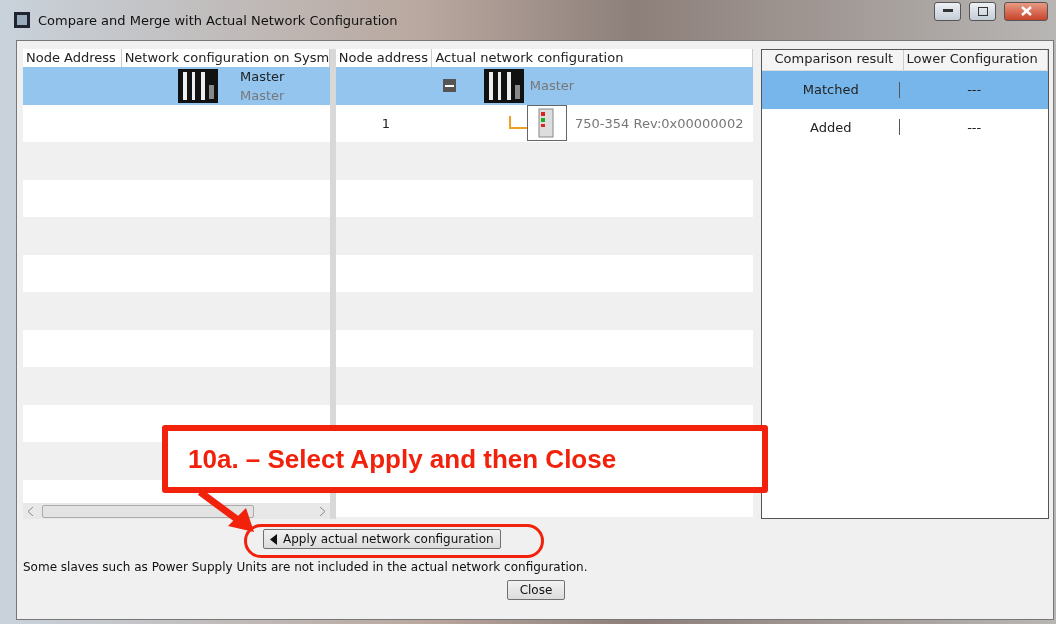 The image size is (1056, 624). Describe the element at coordinates (905, 90) in the screenshot. I see `table-row: Matched ---` at that location.